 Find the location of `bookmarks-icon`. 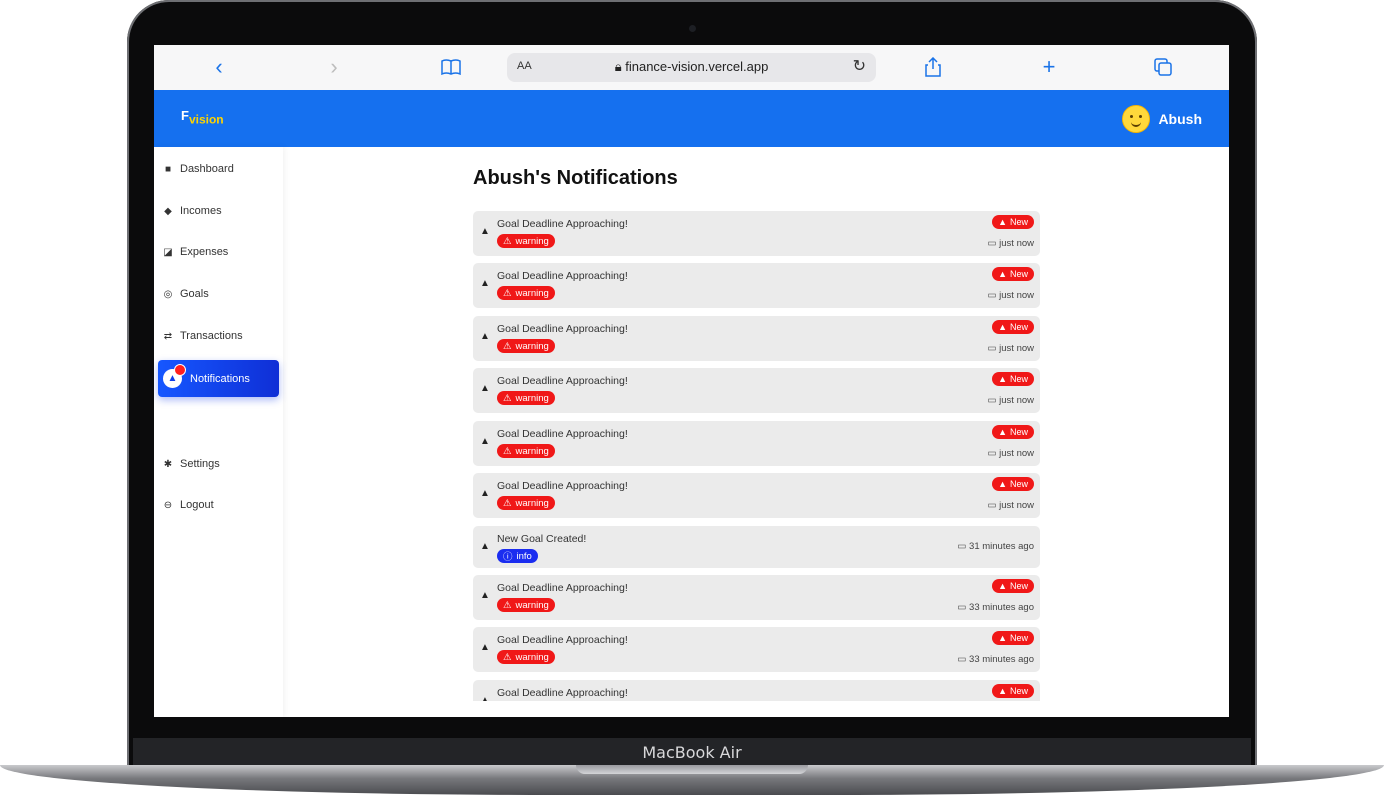

bookmarks-icon is located at coordinates (451, 67).